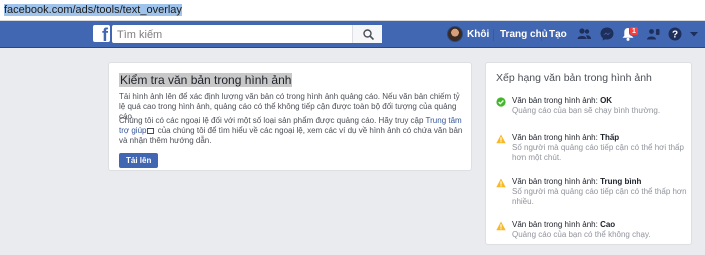 The width and height of the screenshot is (705, 255). I want to click on search-icon, so click(368, 34).